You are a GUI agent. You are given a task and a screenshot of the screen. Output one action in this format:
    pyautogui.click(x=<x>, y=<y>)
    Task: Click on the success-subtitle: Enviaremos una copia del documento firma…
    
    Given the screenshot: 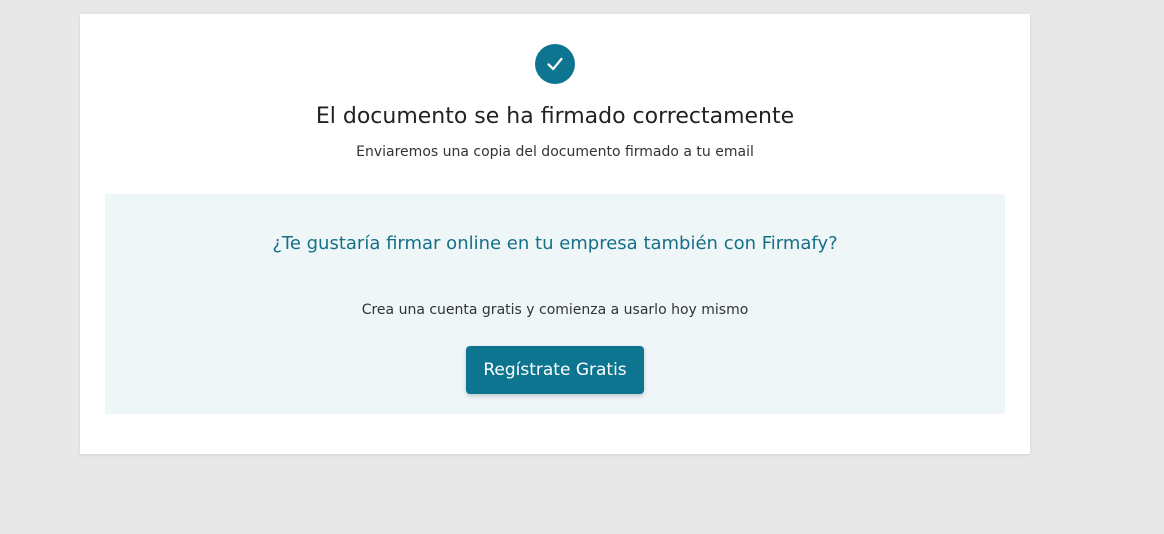 What is the action you would take?
    pyautogui.click(x=555, y=152)
    